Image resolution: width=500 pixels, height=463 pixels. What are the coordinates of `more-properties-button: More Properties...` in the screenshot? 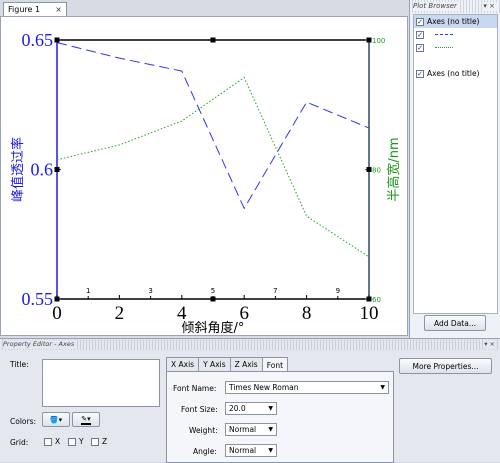 It's located at (445, 366).